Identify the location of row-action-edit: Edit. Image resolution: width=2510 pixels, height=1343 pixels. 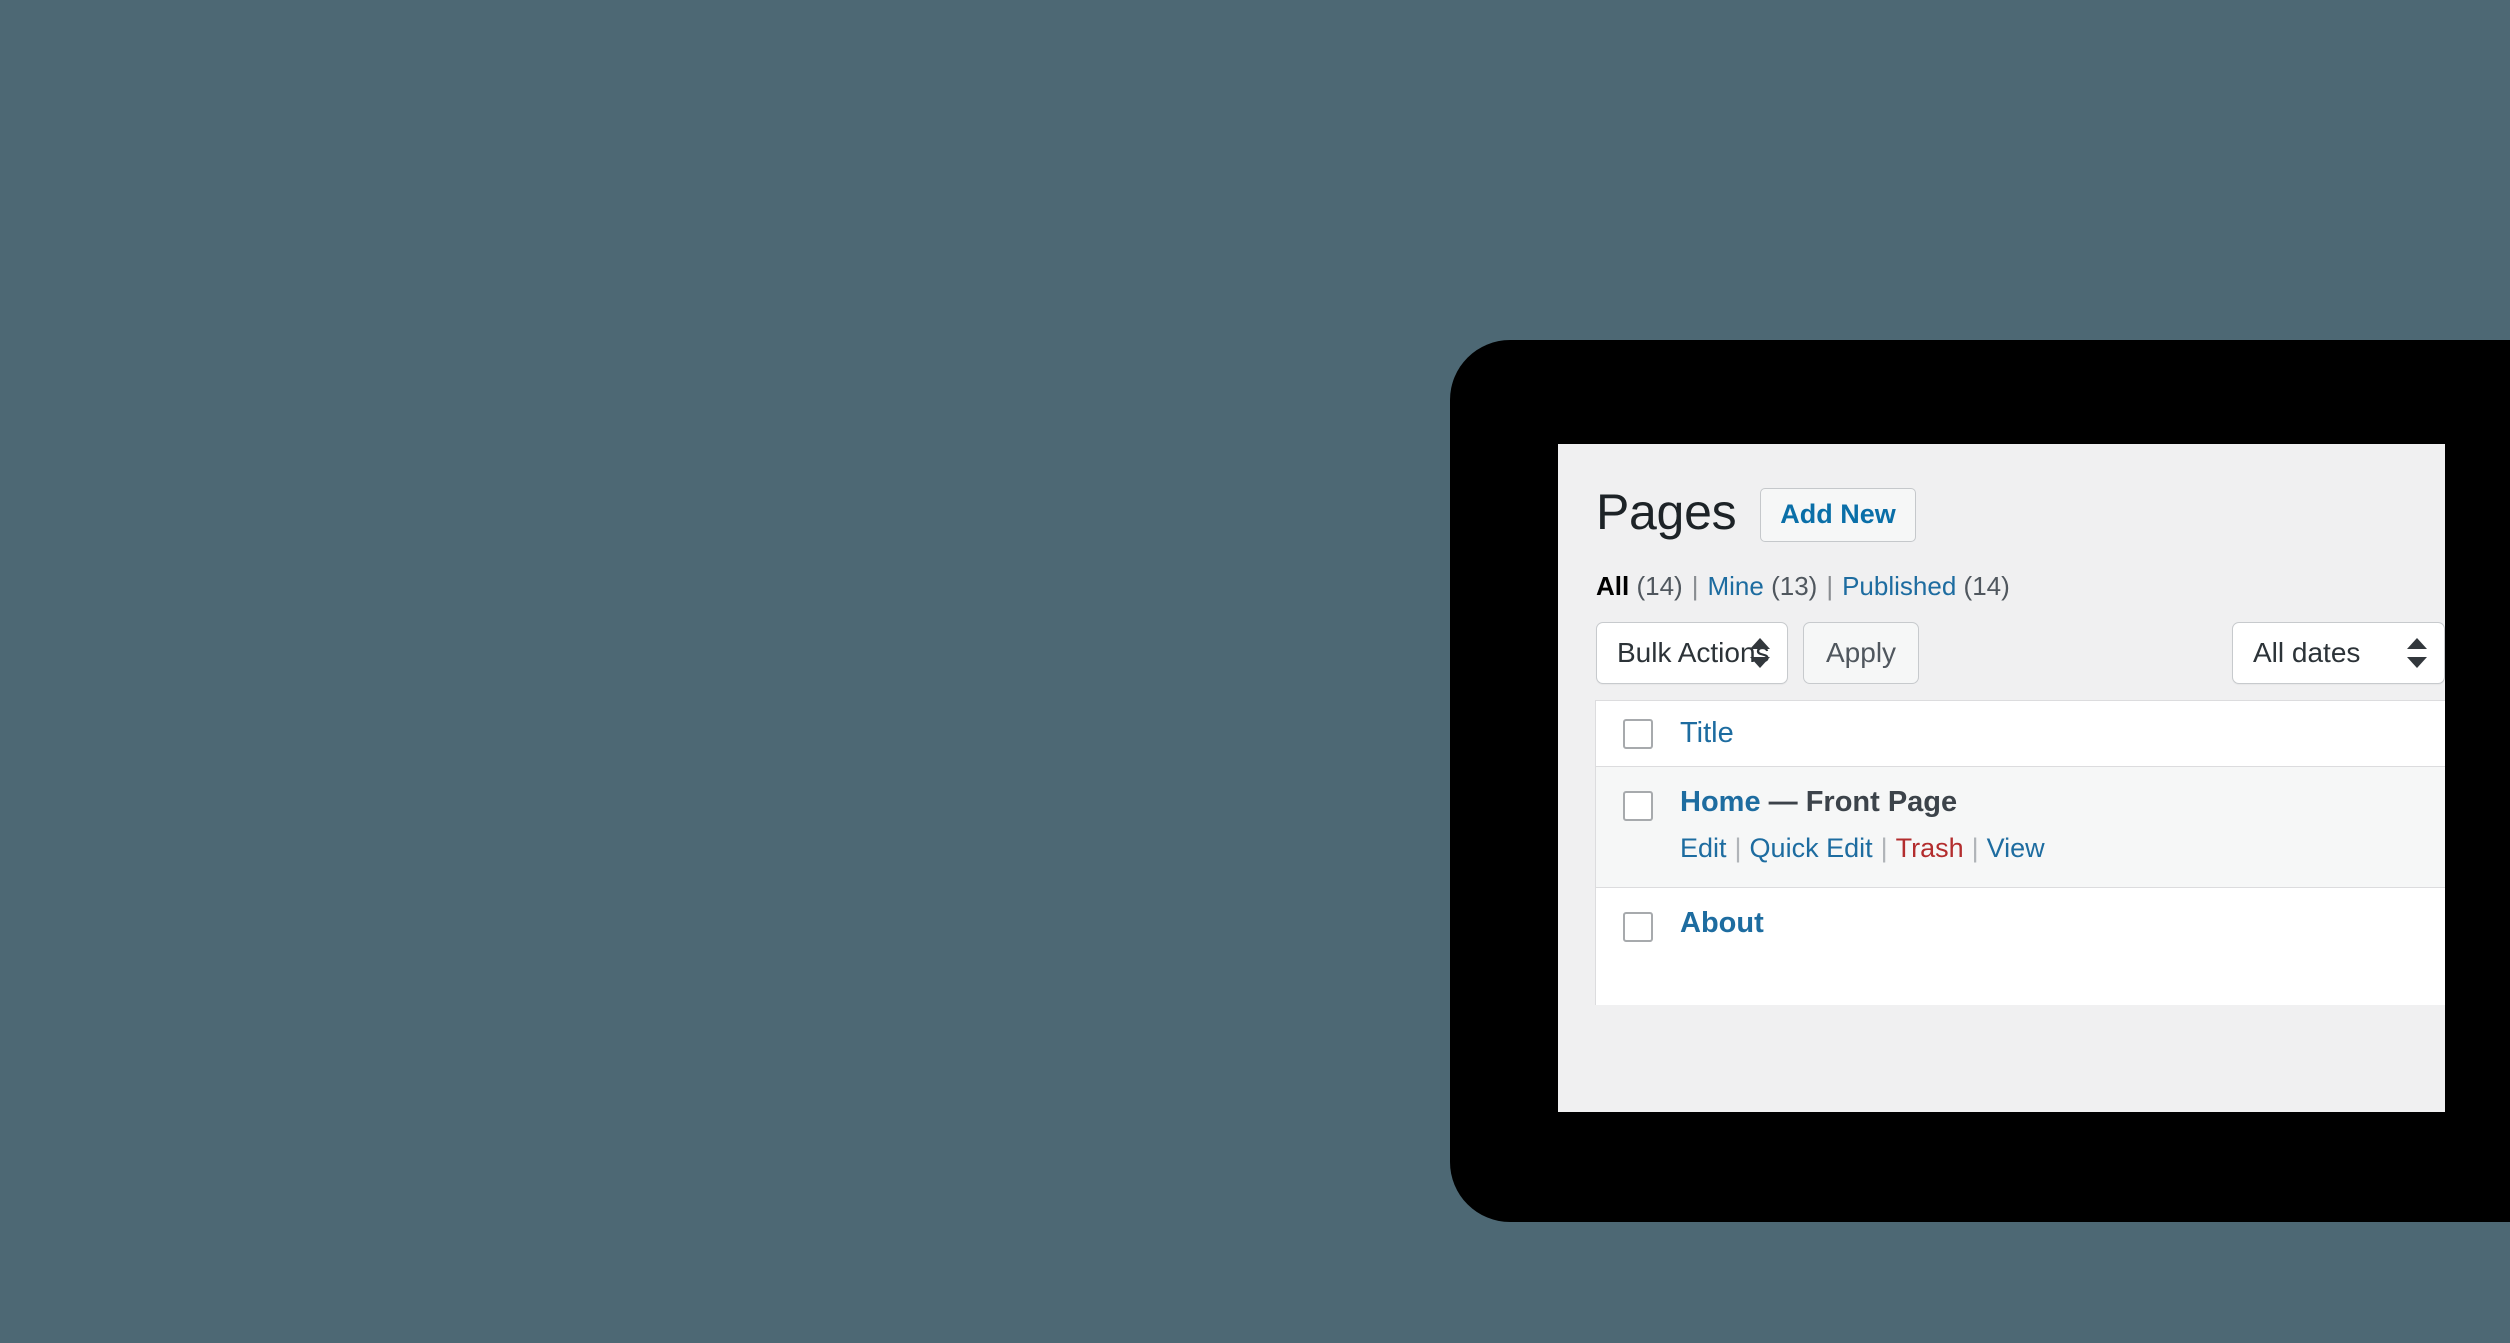
(1703, 848).